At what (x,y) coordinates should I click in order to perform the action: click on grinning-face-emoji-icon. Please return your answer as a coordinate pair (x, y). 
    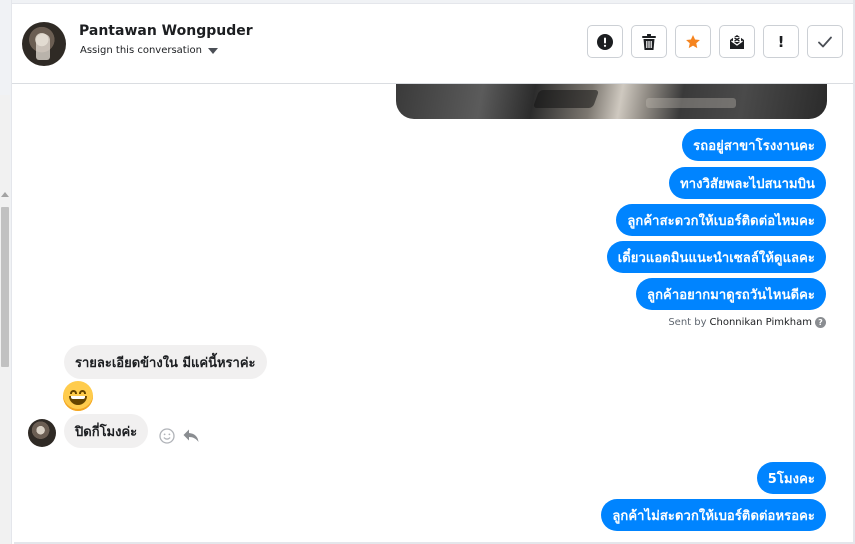
    Looking at the image, I should click on (78, 396).